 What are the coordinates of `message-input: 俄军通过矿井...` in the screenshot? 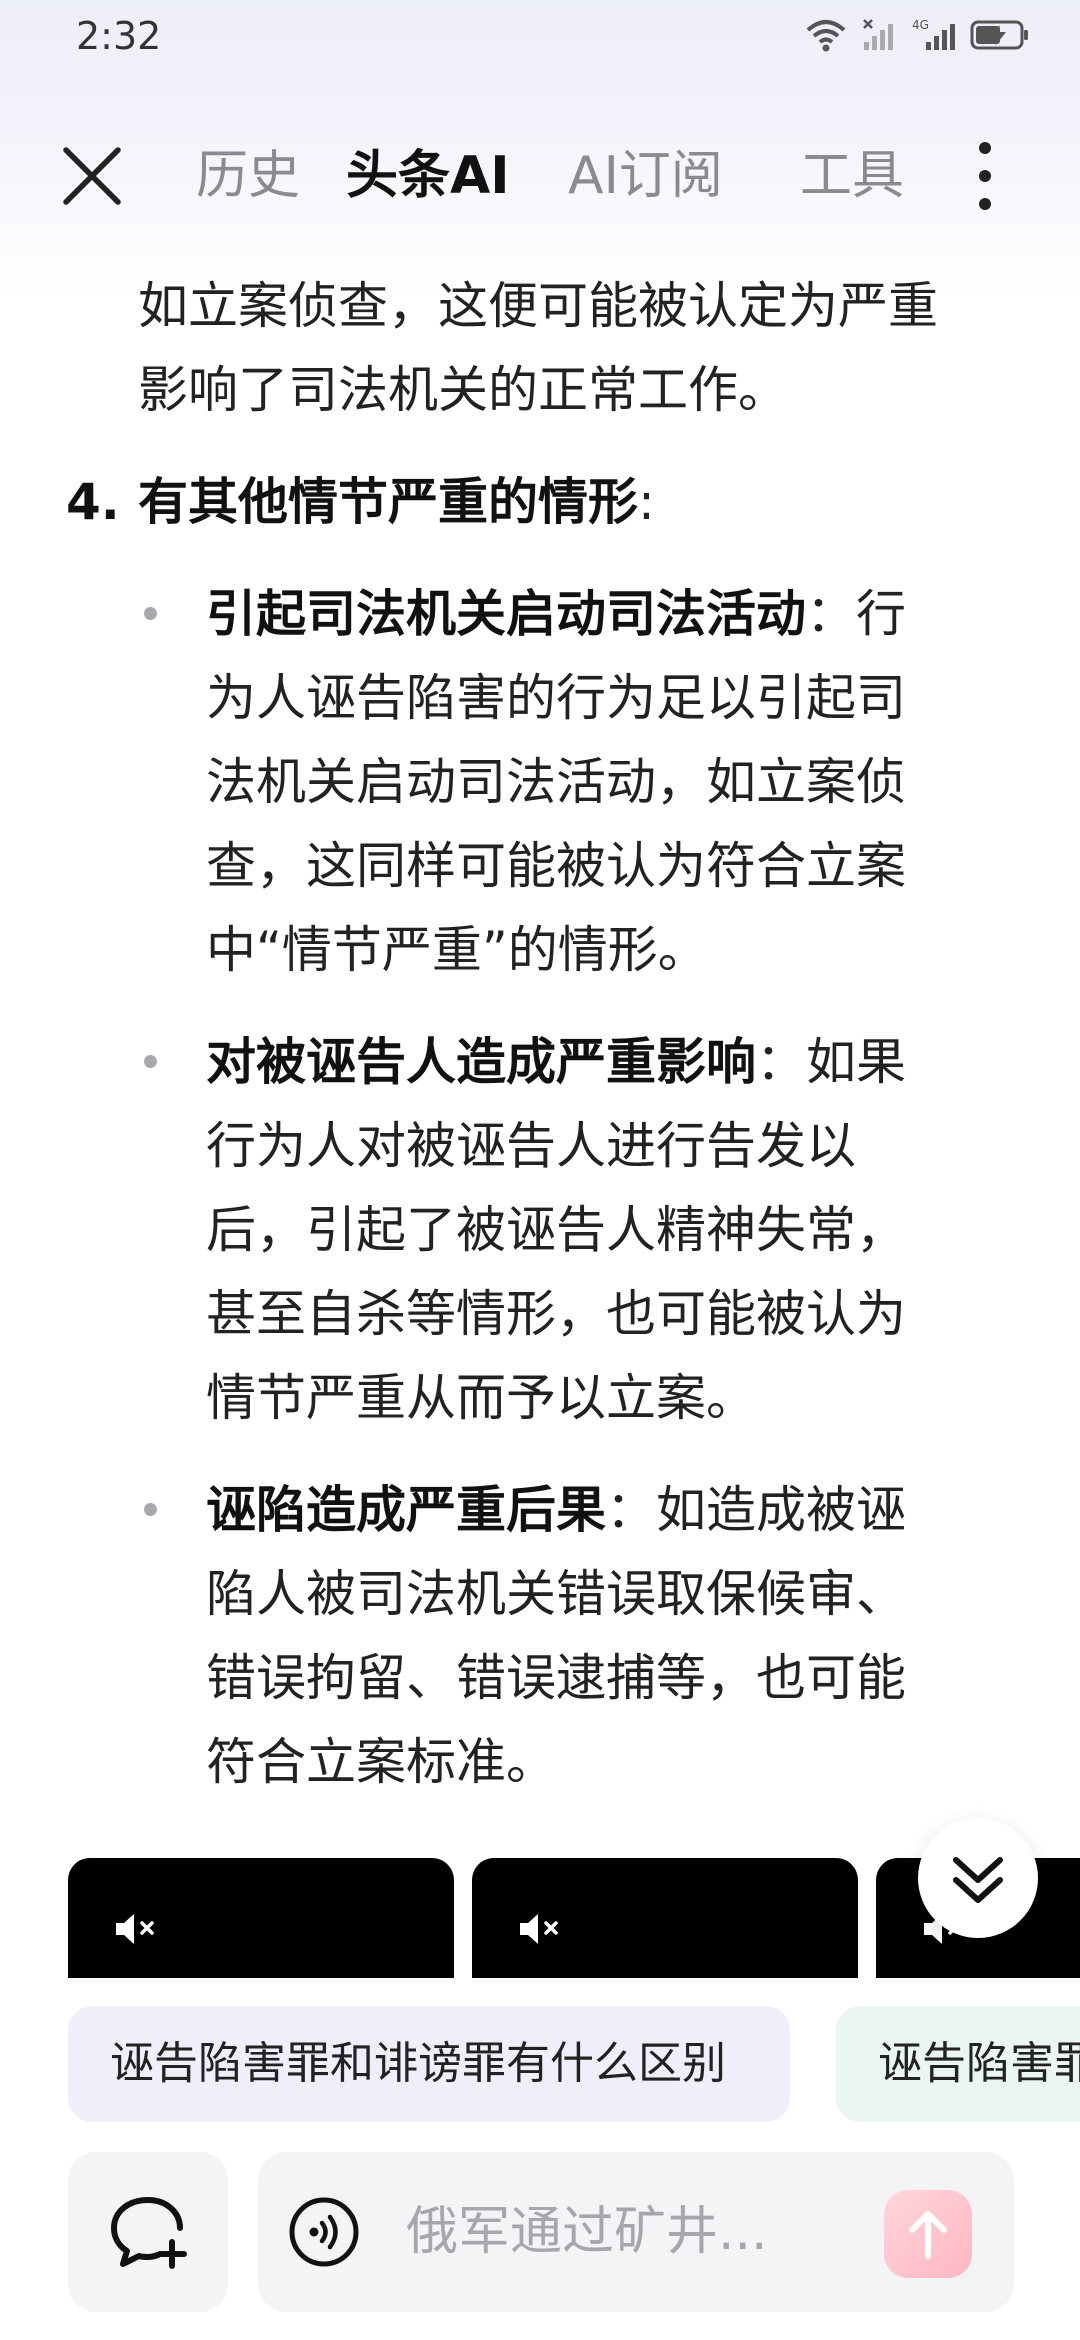 It's located at (636, 2232).